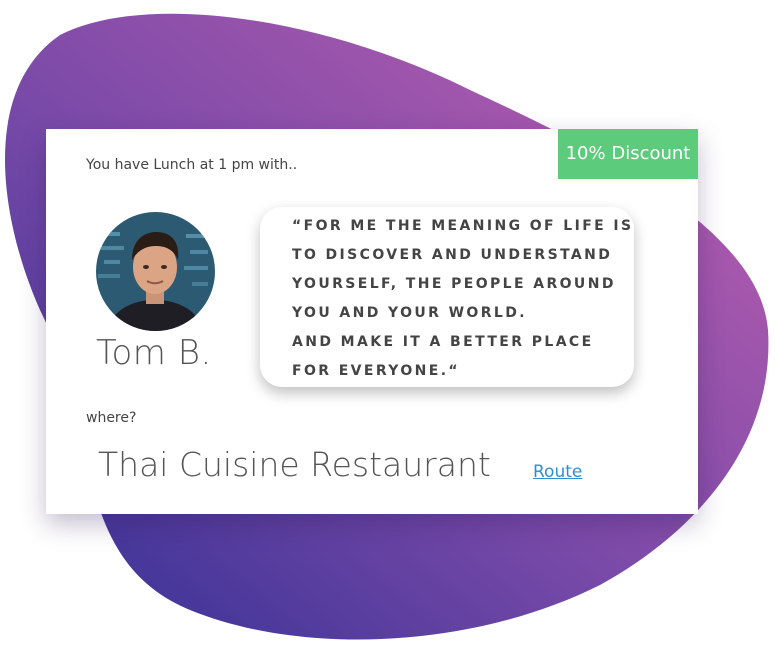 Image resolution: width=775 pixels, height=661 pixels. What do you see at coordinates (443, 342) in the screenshot?
I see `quote-line: AND MAKE IT A BETTER PLACE` at bounding box center [443, 342].